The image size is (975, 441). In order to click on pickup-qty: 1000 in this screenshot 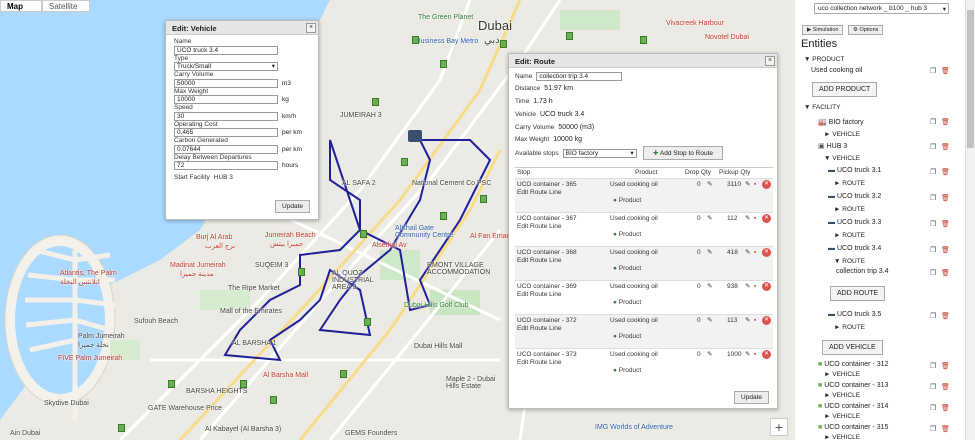, I will do `click(734, 355)`.